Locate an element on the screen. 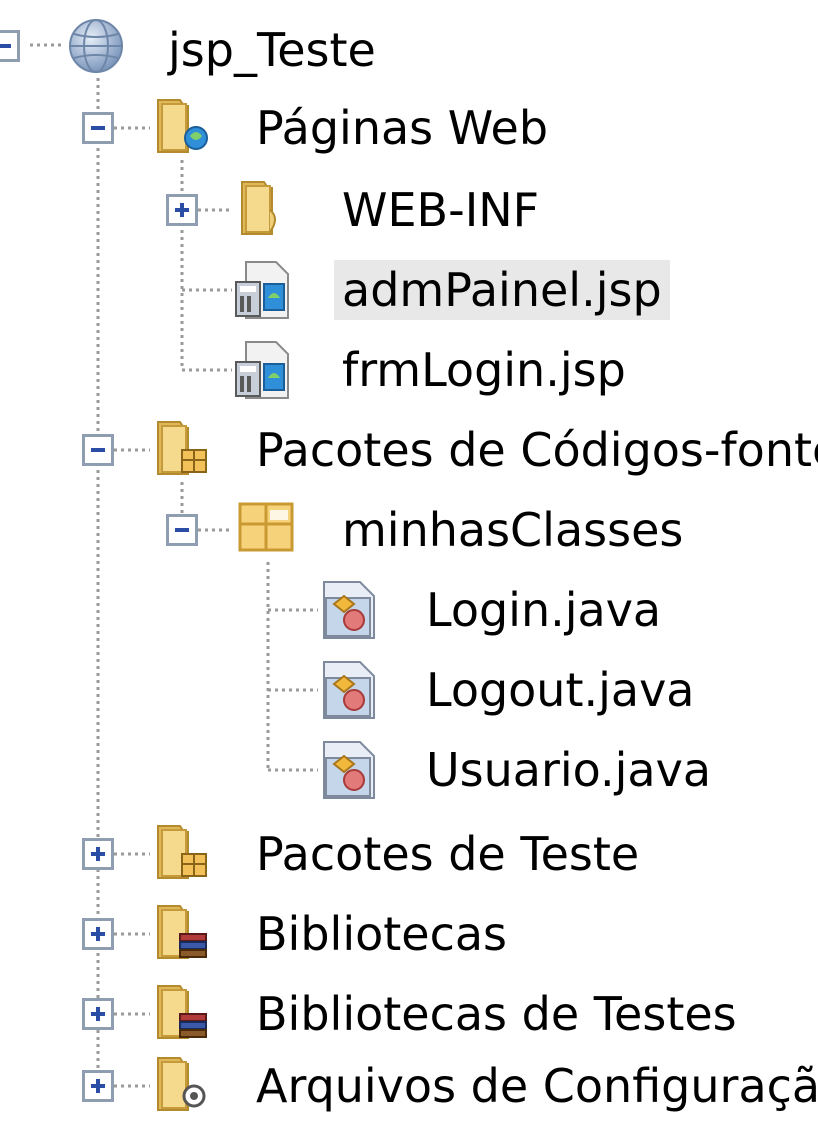 This screenshot has height=1126, width=818. tree-node-logout-java: Logout.java is located at coordinates (350, 690).